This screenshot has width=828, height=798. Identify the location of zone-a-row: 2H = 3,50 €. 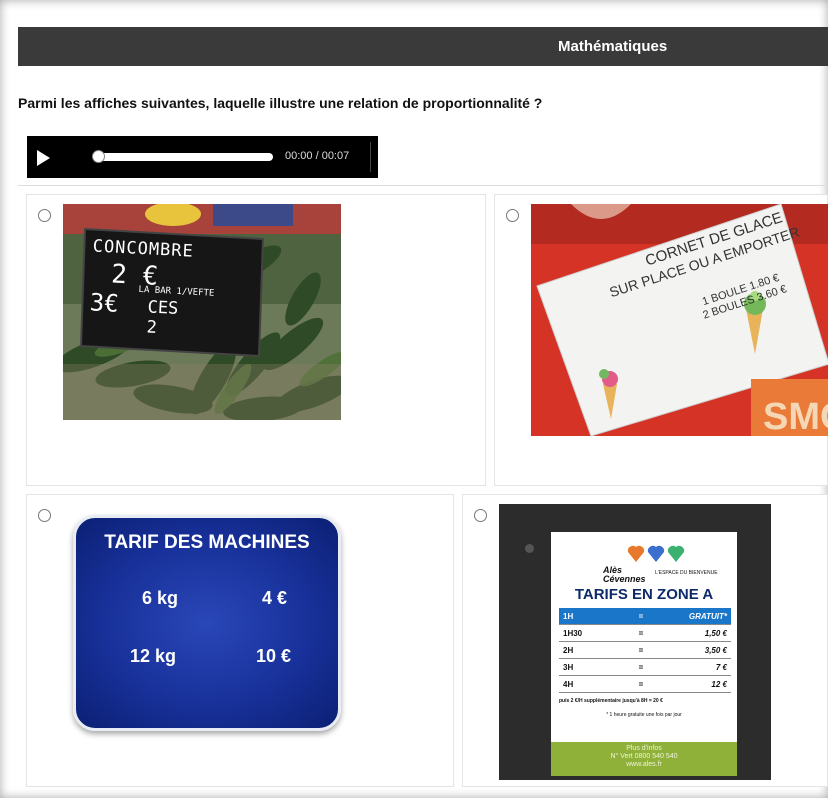
(645, 650).